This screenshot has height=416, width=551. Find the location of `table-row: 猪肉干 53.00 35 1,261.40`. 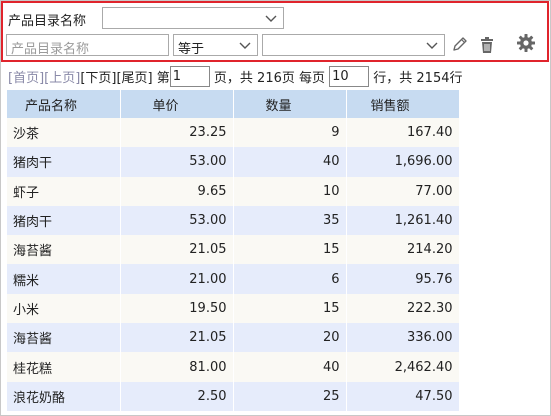

table-row: 猪肉干 53.00 35 1,261.40 is located at coordinates (233, 220).